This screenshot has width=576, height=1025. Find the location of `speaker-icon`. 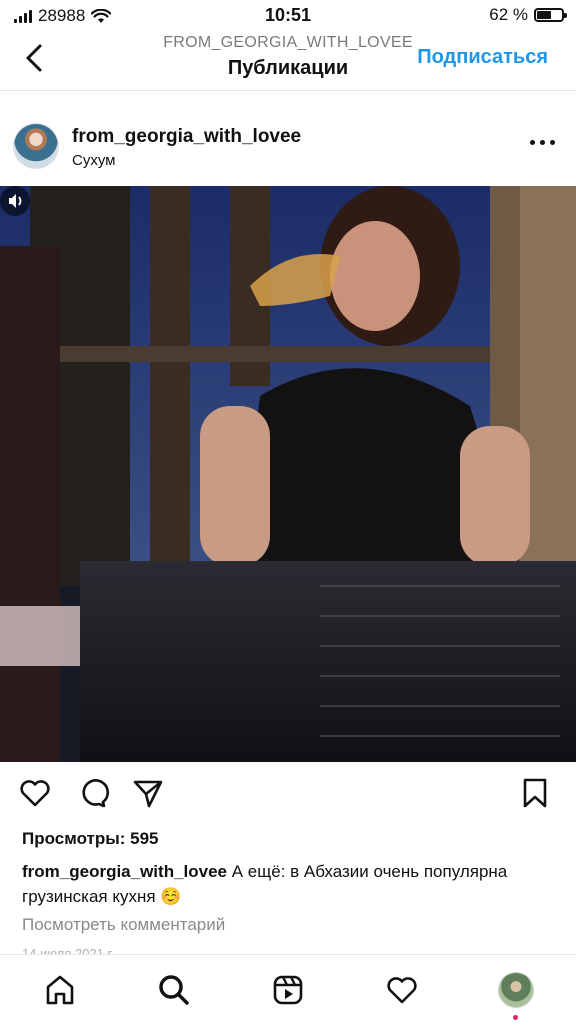

speaker-icon is located at coordinates (15, 201).